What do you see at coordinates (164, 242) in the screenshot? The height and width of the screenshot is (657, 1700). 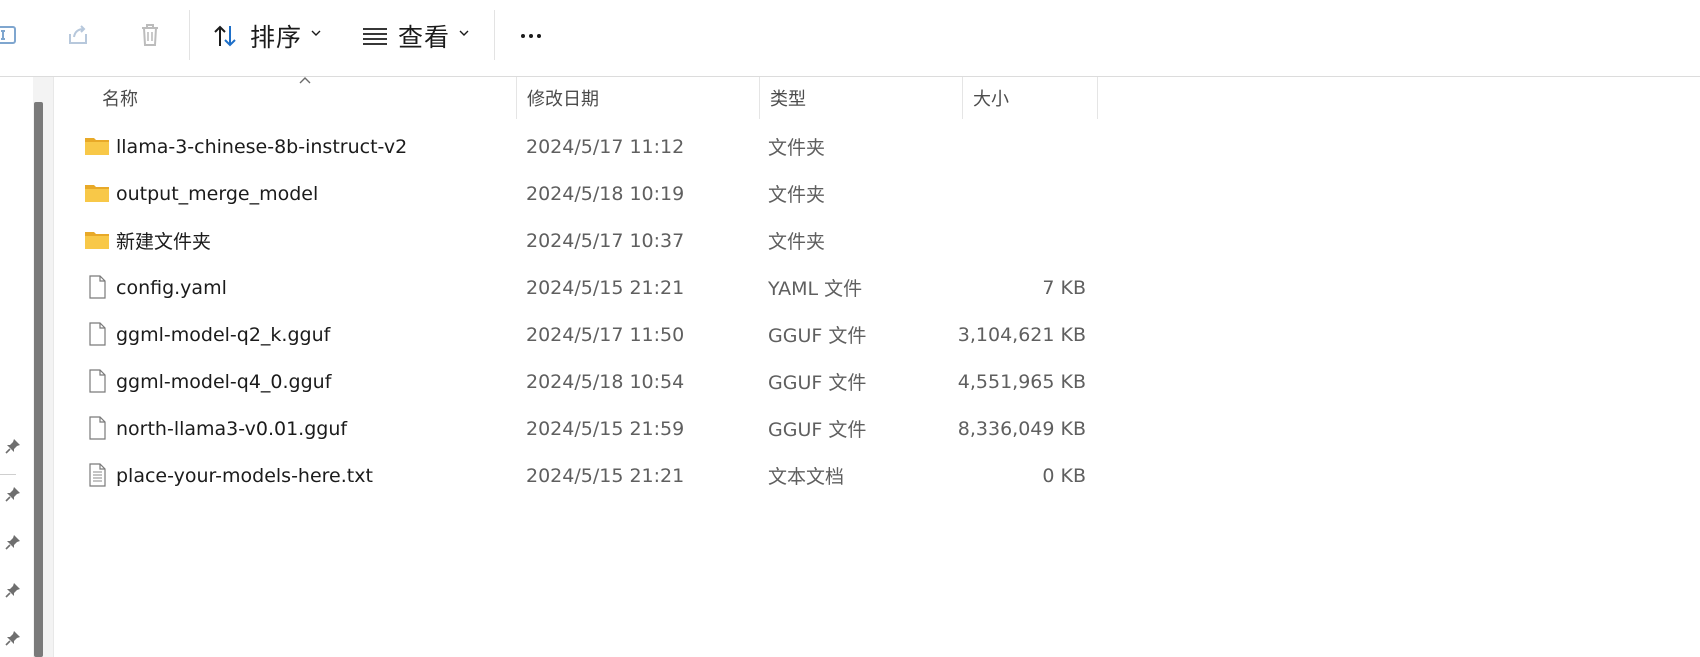 I see `file-name: 新建文件夹` at bounding box center [164, 242].